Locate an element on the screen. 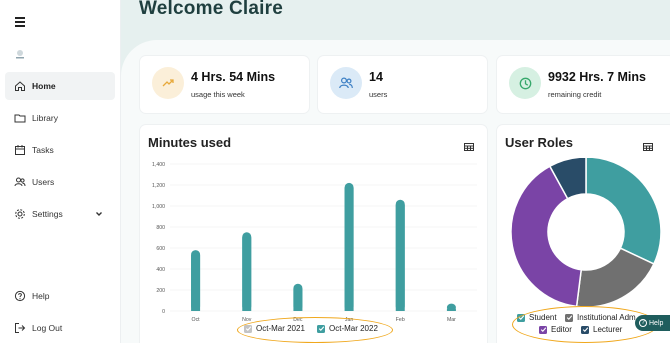 The height and width of the screenshot is (343, 670). chevron-down-icon is located at coordinates (99, 214).